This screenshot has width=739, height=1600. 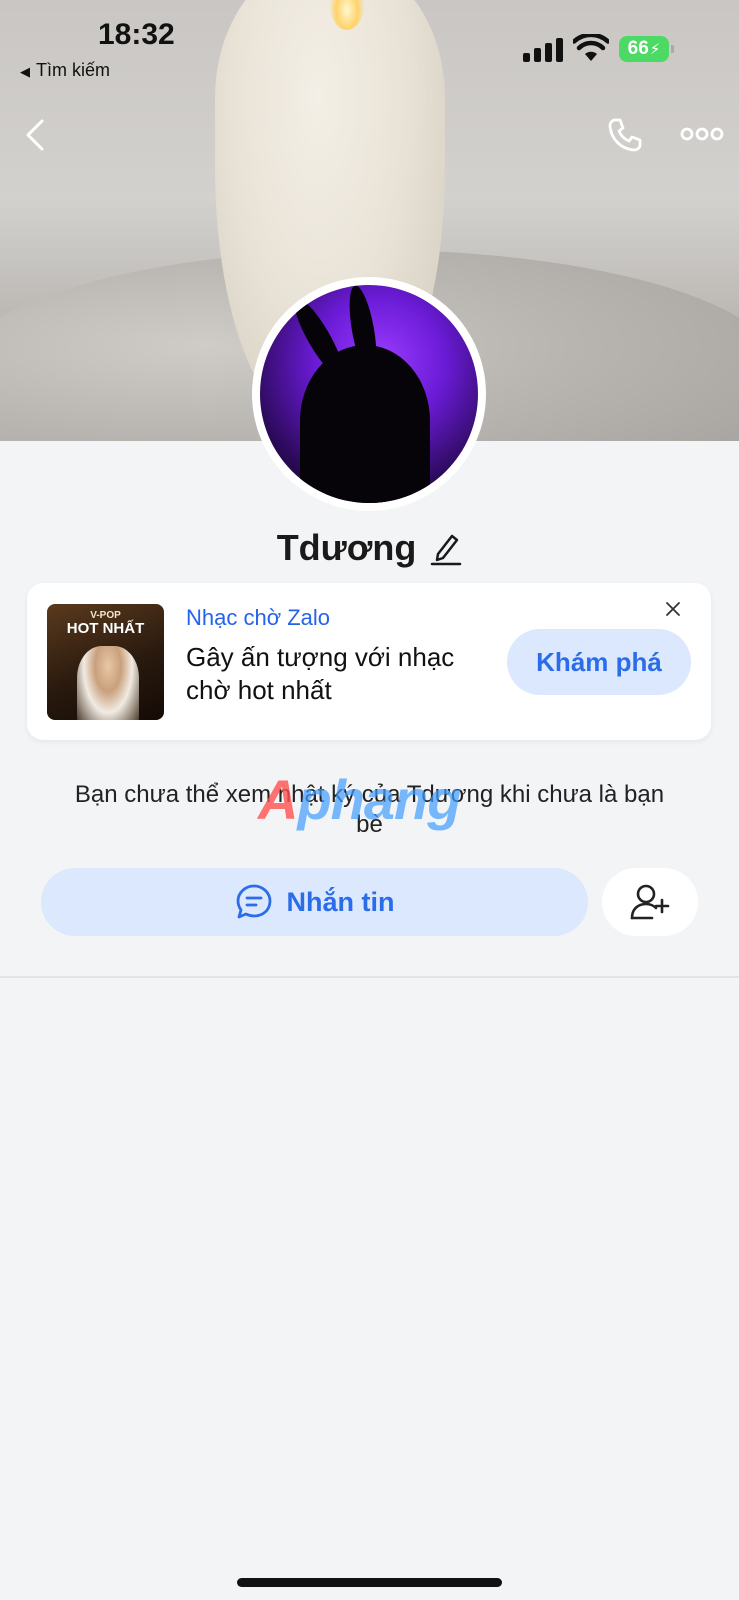 What do you see at coordinates (320, 673) in the screenshot?
I see `promo-text: Gây ấn tượng với nhạc chờ hot nhất` at bounding box center [320, 673].